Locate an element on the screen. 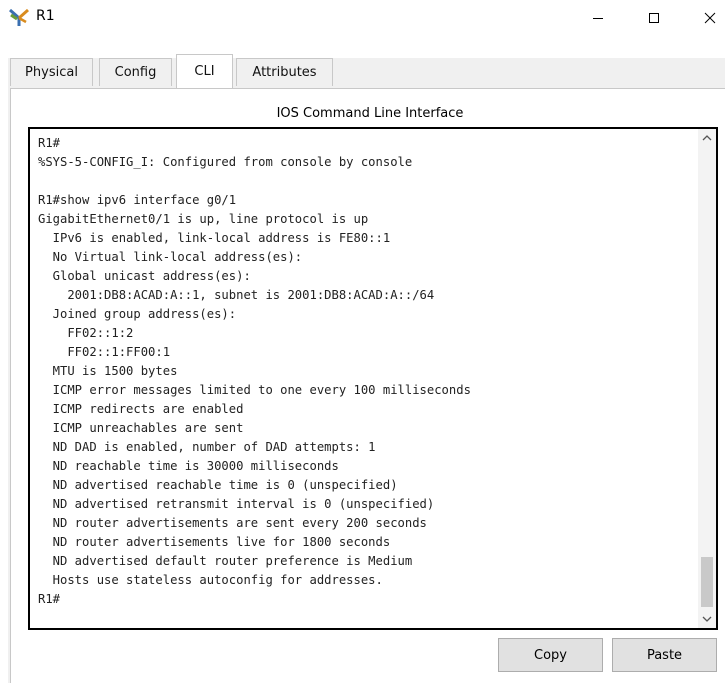 The height and width of the screenshot is (683, 725). terminal-line: ICMP redirects are enabled is located at coordinates (141, 409).